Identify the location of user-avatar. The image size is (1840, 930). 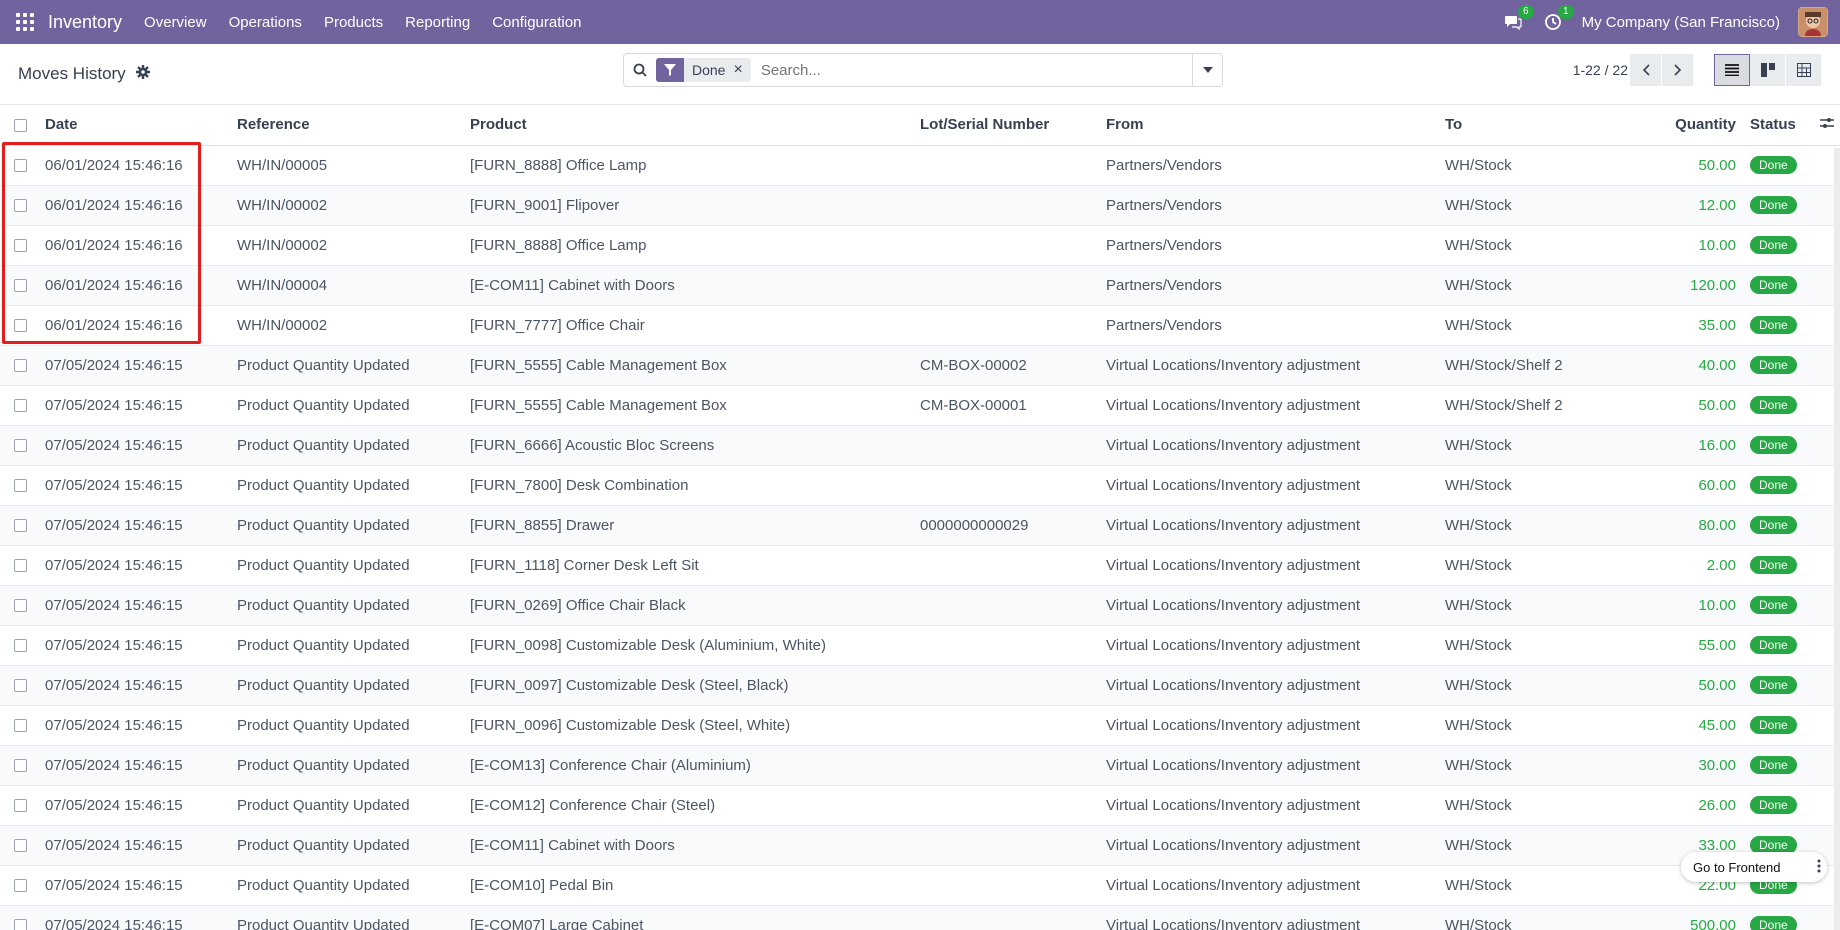
(1813, 22).